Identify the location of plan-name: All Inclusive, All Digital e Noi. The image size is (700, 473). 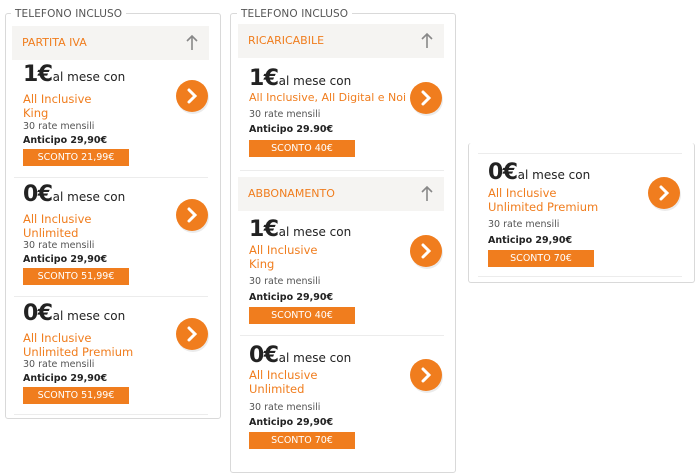
(327, 98).